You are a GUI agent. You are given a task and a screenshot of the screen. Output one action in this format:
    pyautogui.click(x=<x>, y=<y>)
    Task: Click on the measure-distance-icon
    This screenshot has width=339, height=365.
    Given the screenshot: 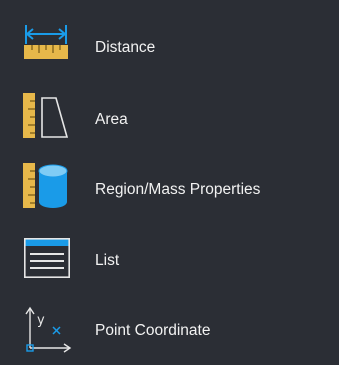 What is the action you would take?
    pyautogui.click(x=51, y=50)
    